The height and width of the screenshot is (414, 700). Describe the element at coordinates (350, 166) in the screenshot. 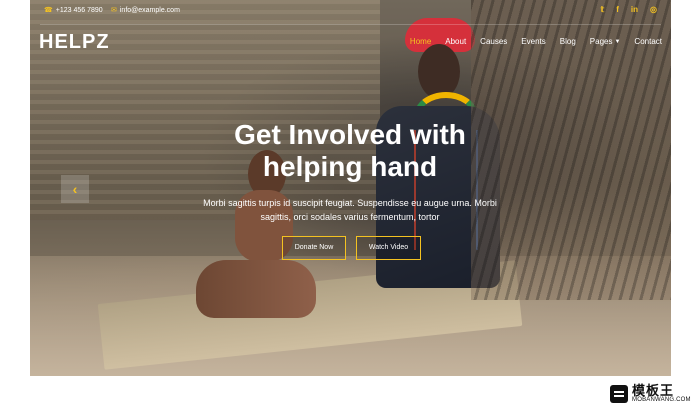

I see `hero-title-line-2: helping hand` at that location.